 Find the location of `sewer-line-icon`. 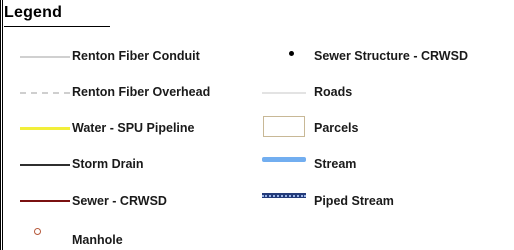

sewer-line-icon is located at coordinates (45, 202).